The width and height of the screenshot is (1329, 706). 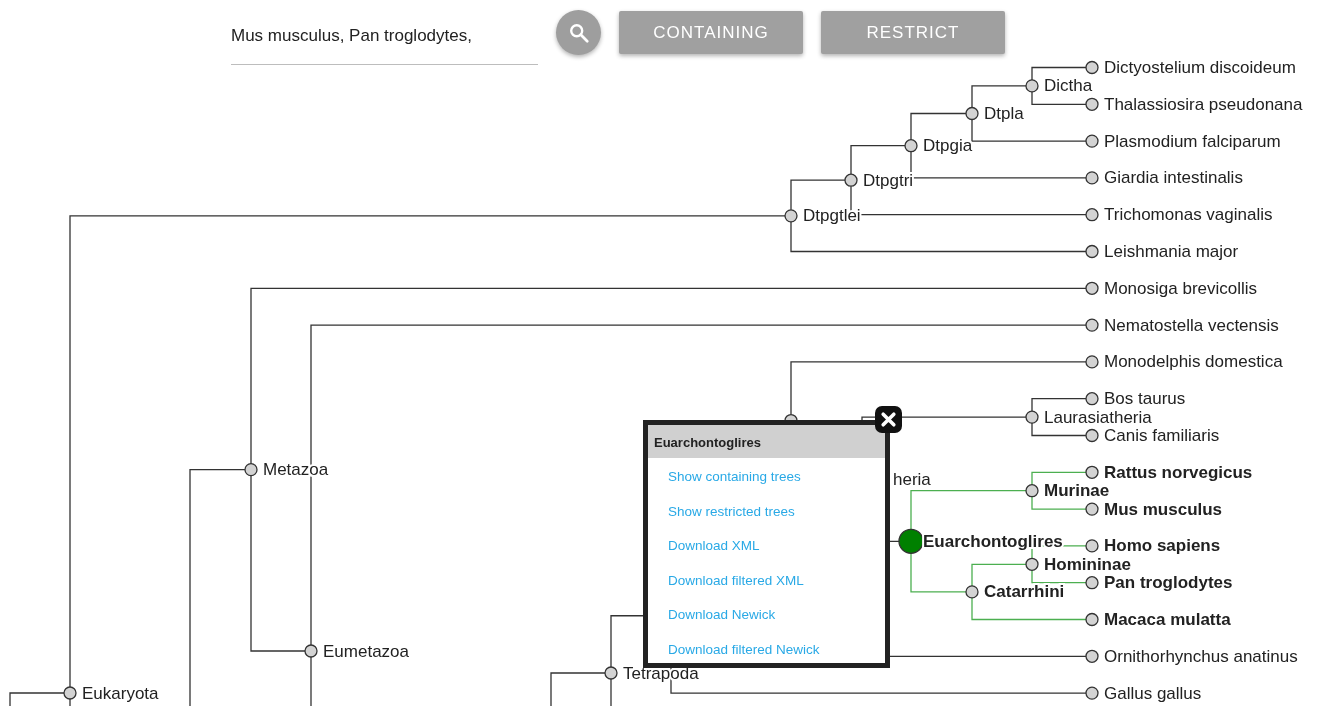 What do you see at coordinates (888, 180) in the screenshot?
I see `node-label: Dtpgtri` at bounding box center [888, 180].